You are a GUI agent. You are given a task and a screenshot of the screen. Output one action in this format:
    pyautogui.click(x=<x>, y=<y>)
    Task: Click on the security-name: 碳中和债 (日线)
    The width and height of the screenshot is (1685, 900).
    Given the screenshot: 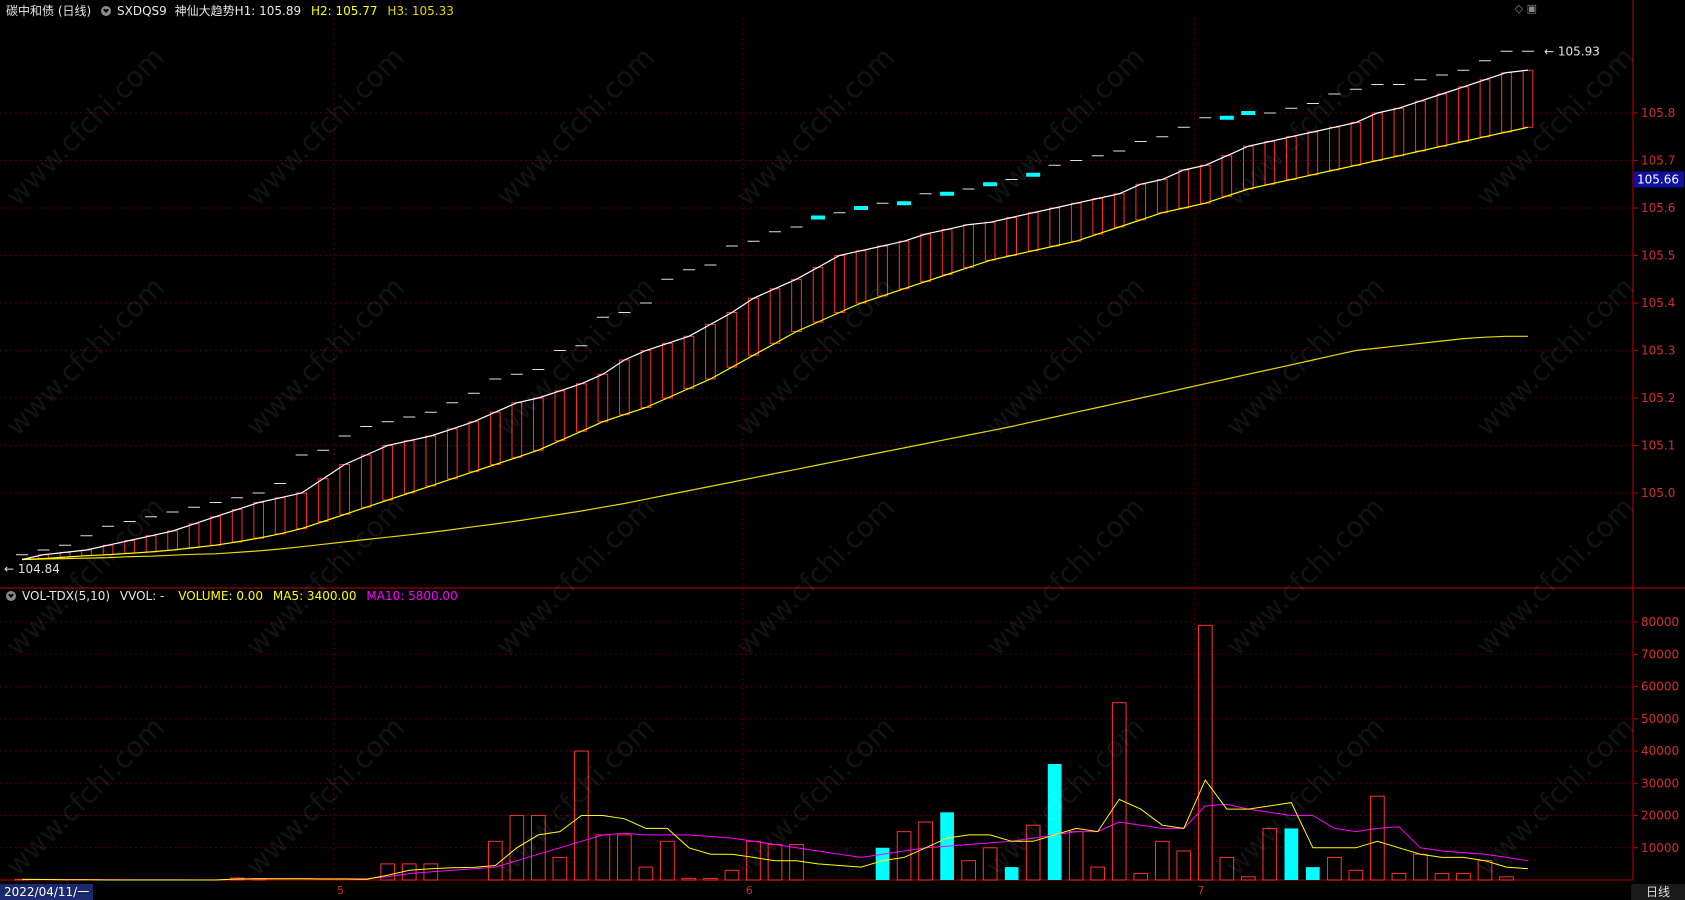 What is the action you would take?
    pyautogui.click(x=48, y=11)
    